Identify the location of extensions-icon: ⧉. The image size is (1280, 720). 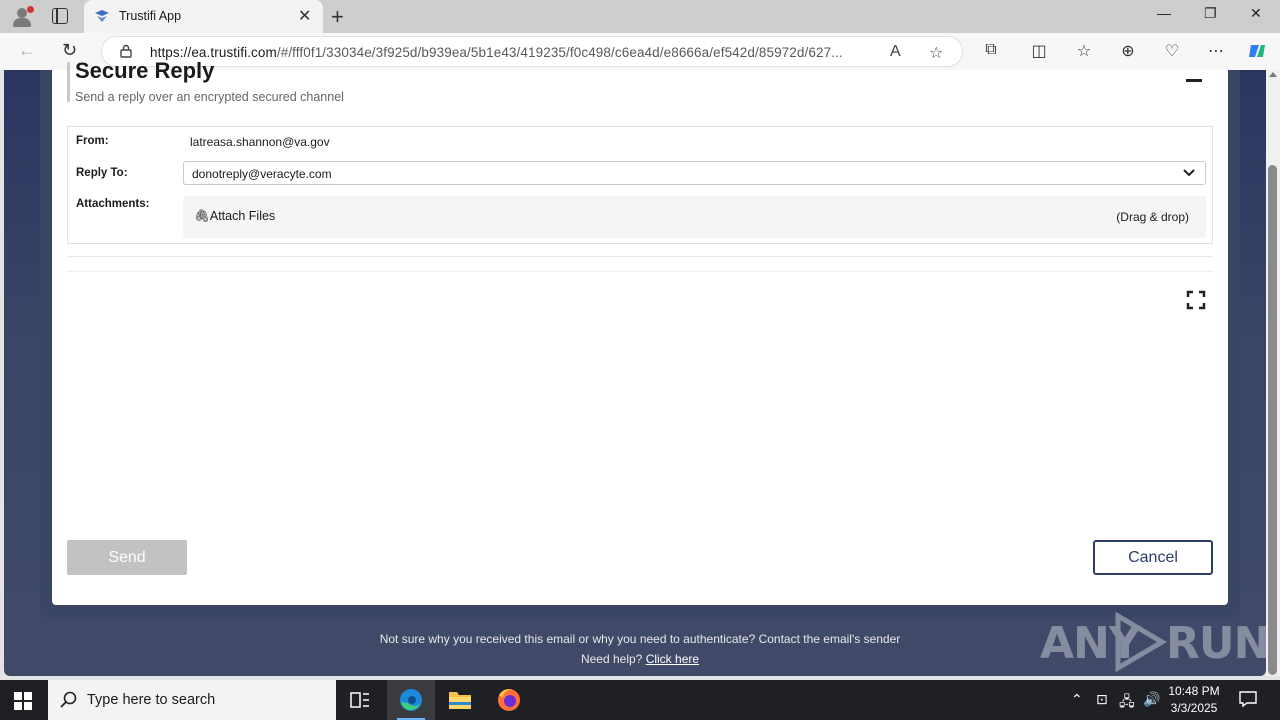
(991, 51).